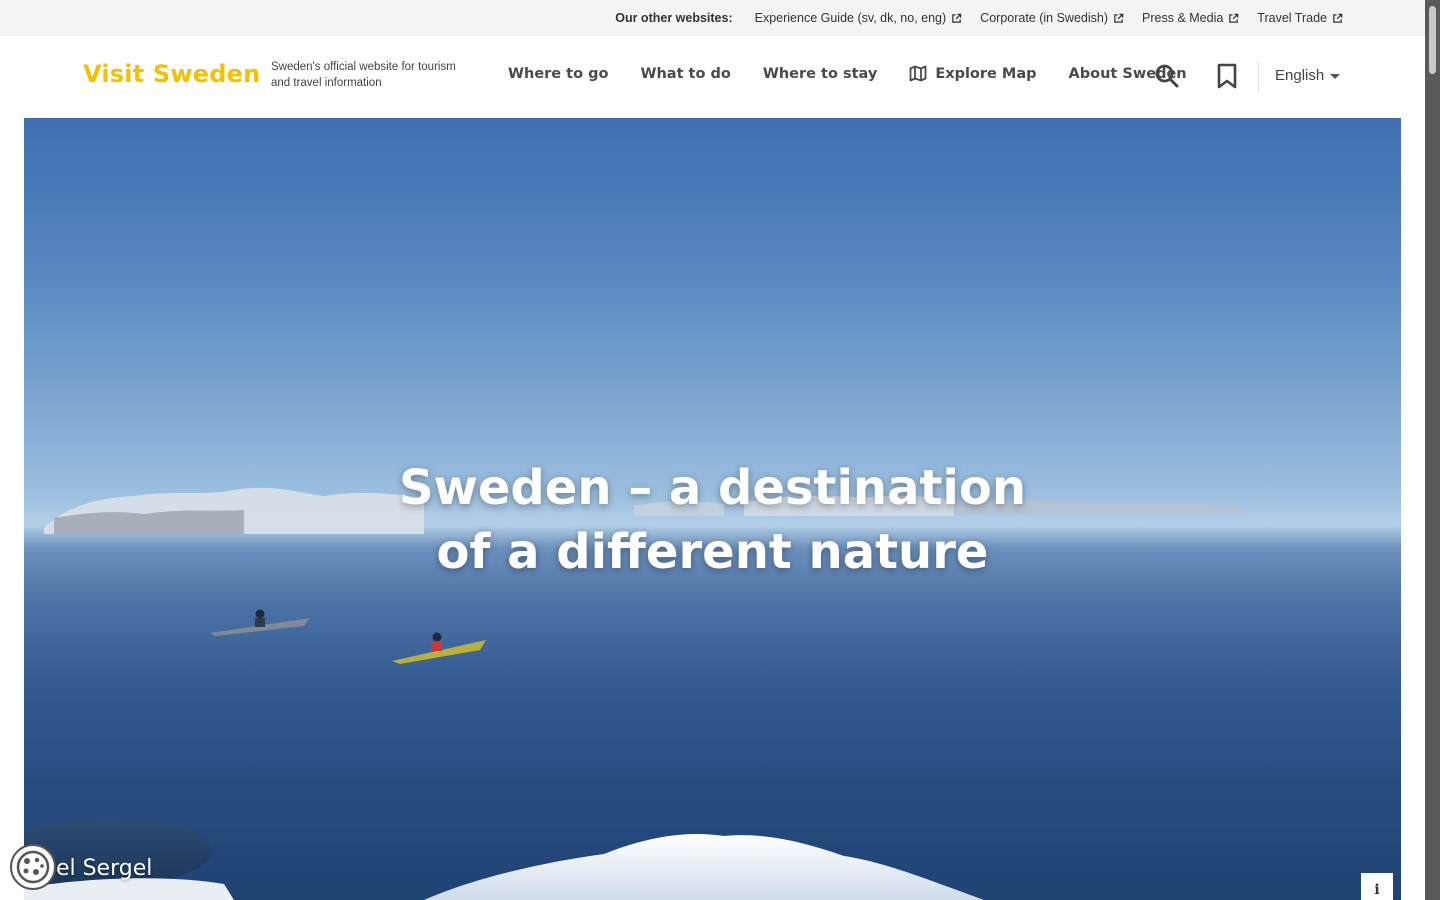 Image resolution: width=1440 pixels, height=900 pixels. I want to click on nav-what-to-do: What to do, so click(685, 74).